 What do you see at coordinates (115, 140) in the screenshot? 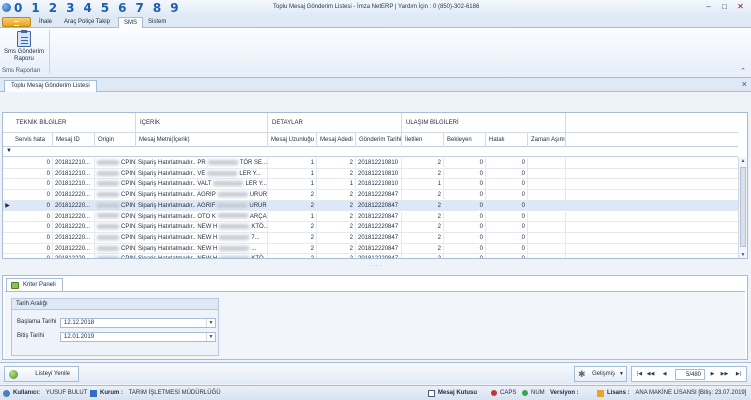
I see `col-origin: Origin` at bounding box center [115, 140].